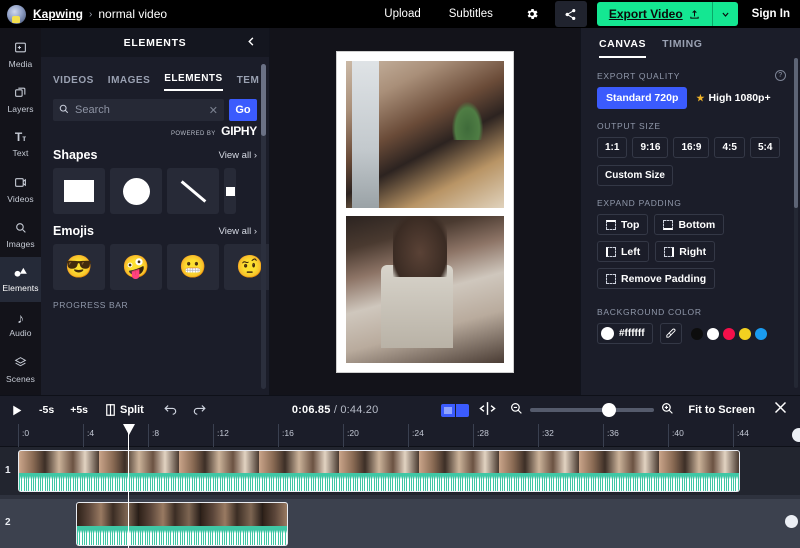 This screenshot has height=548, width=800. I want to click on canvas-preview, so click(425, 211).